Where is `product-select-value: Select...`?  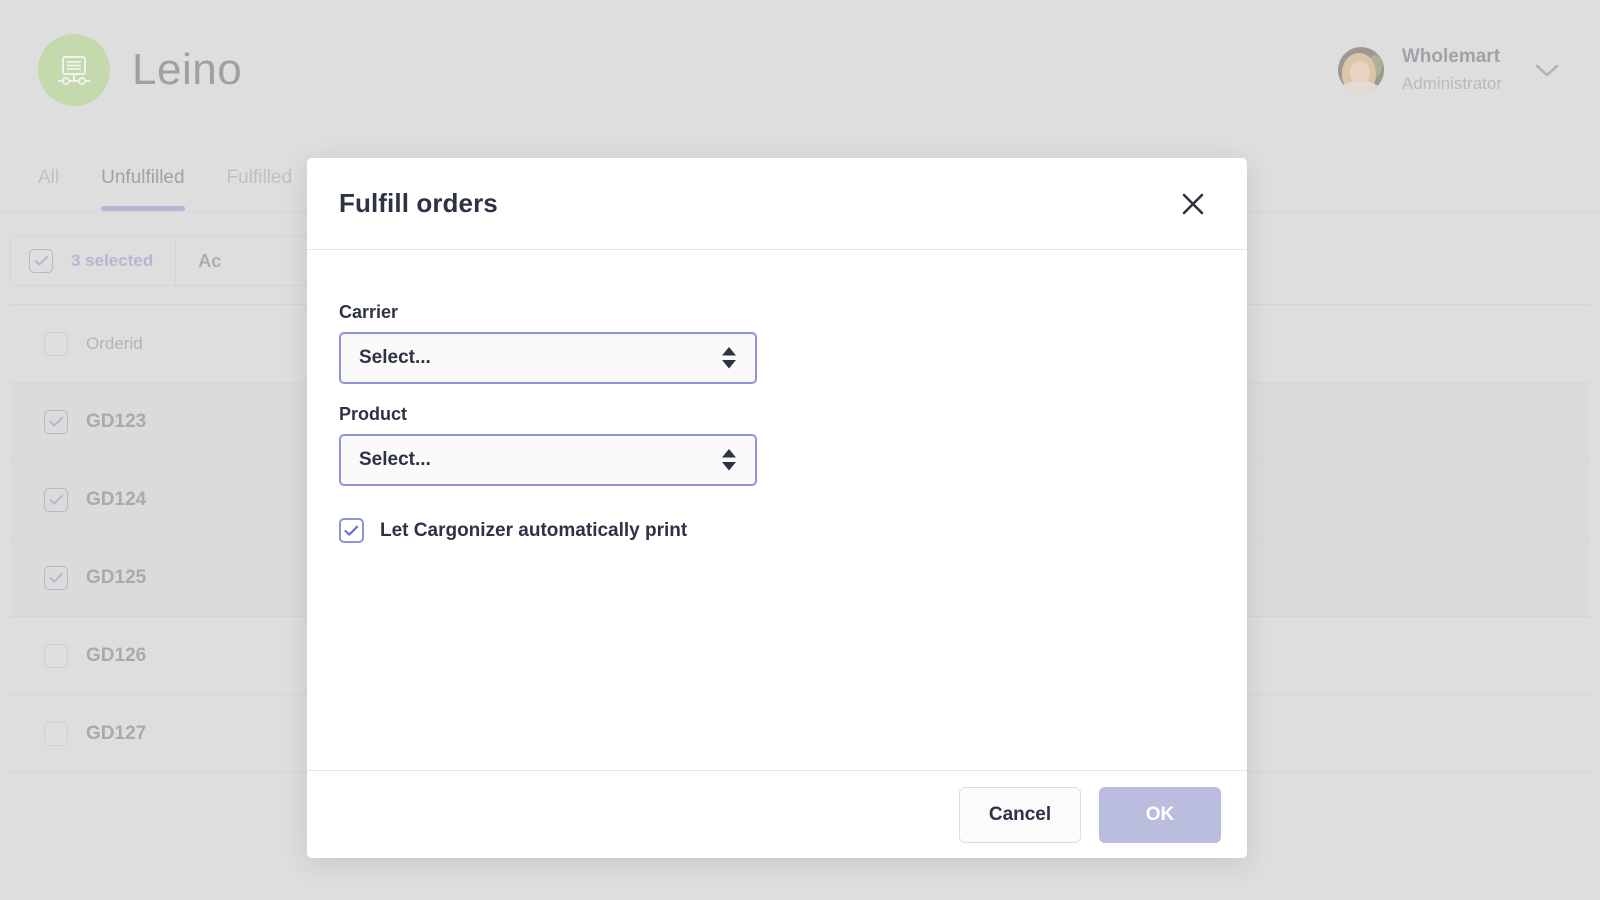 product-select-value: Select... is located at coordinates (395, 459).